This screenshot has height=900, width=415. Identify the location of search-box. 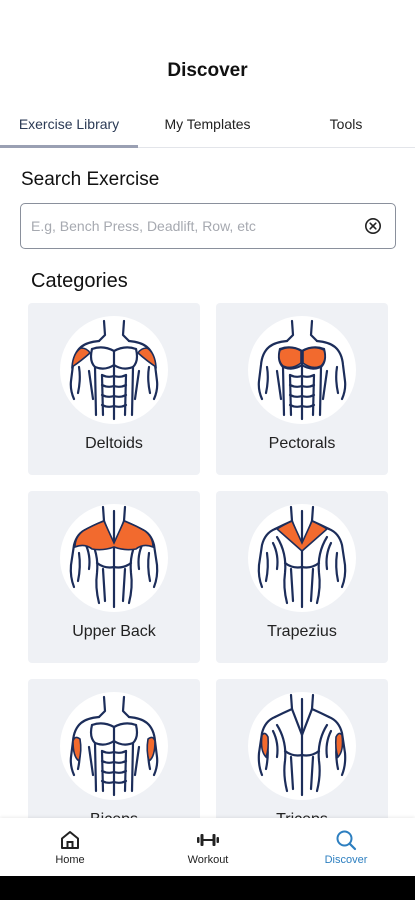
(208, 226).